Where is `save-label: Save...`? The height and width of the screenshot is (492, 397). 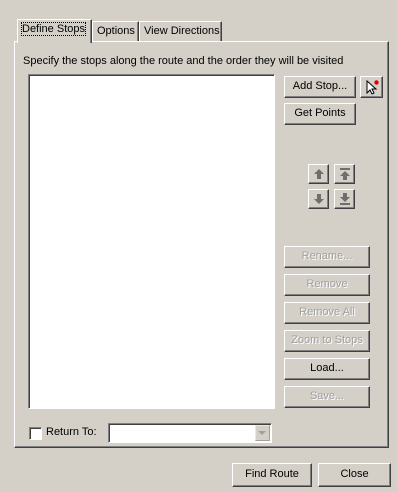
save-label: Save... is located at coordinates (327, 396).